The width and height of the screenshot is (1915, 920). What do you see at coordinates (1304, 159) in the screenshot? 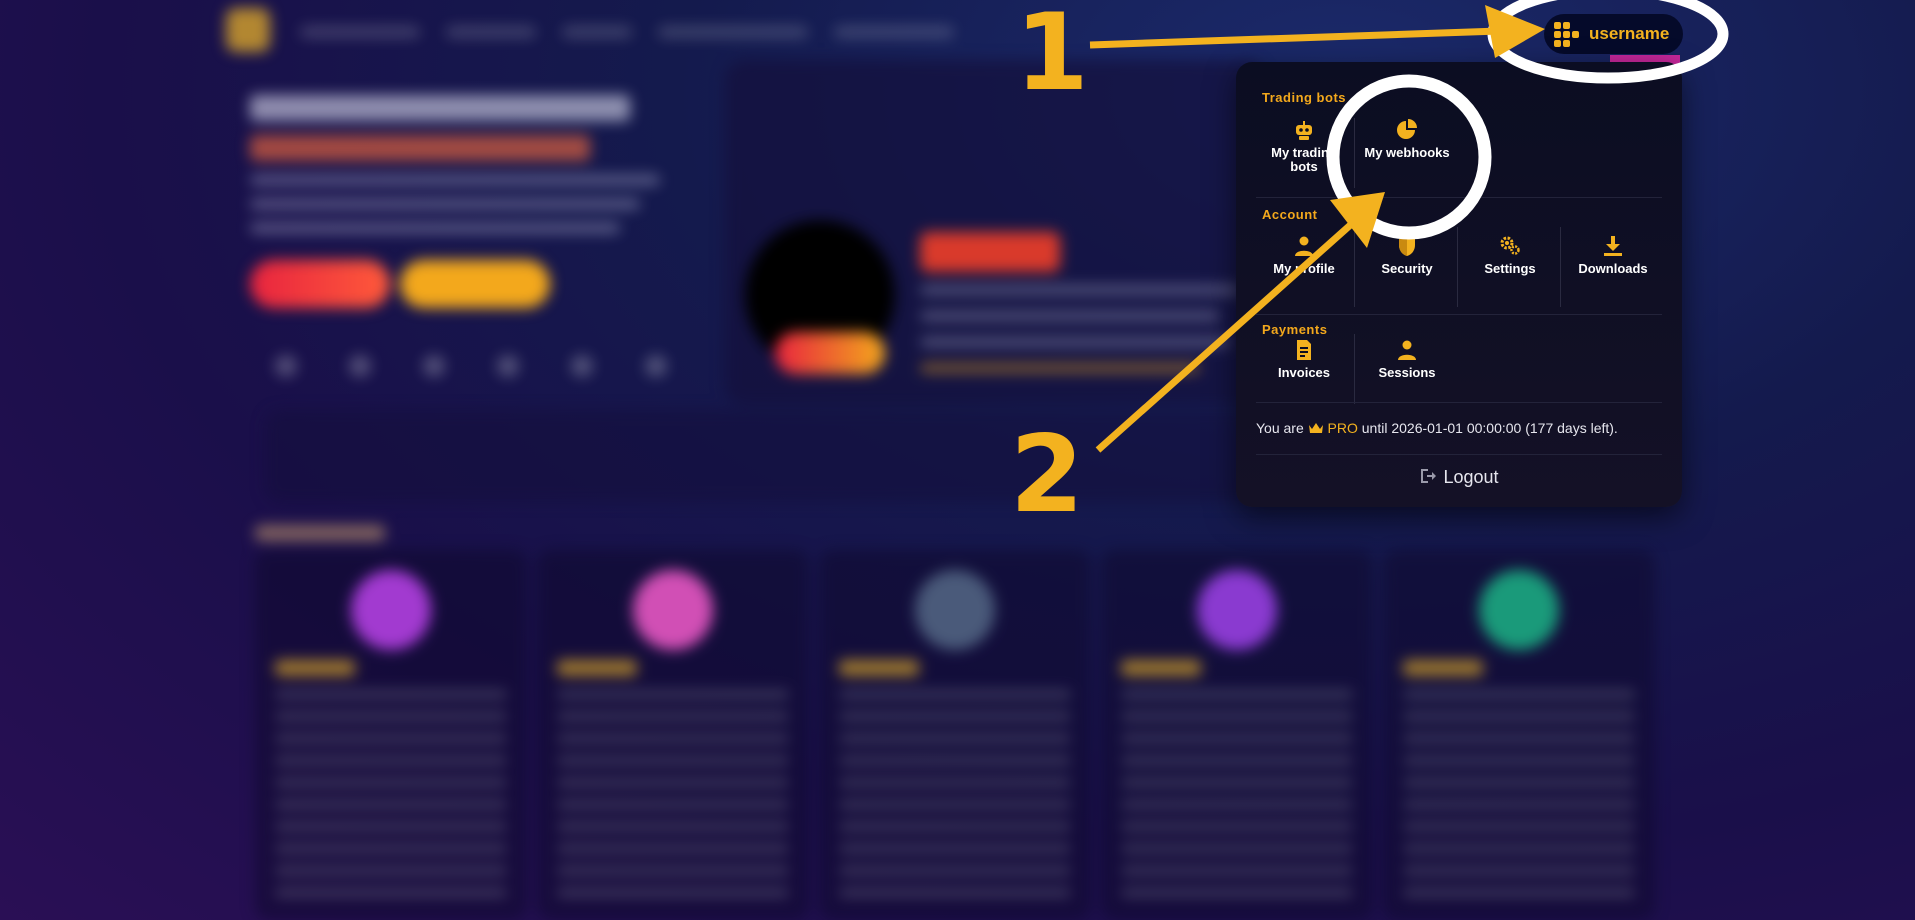
I see `menu-item-label: My trading bots` at bounding box center [1304, 159].